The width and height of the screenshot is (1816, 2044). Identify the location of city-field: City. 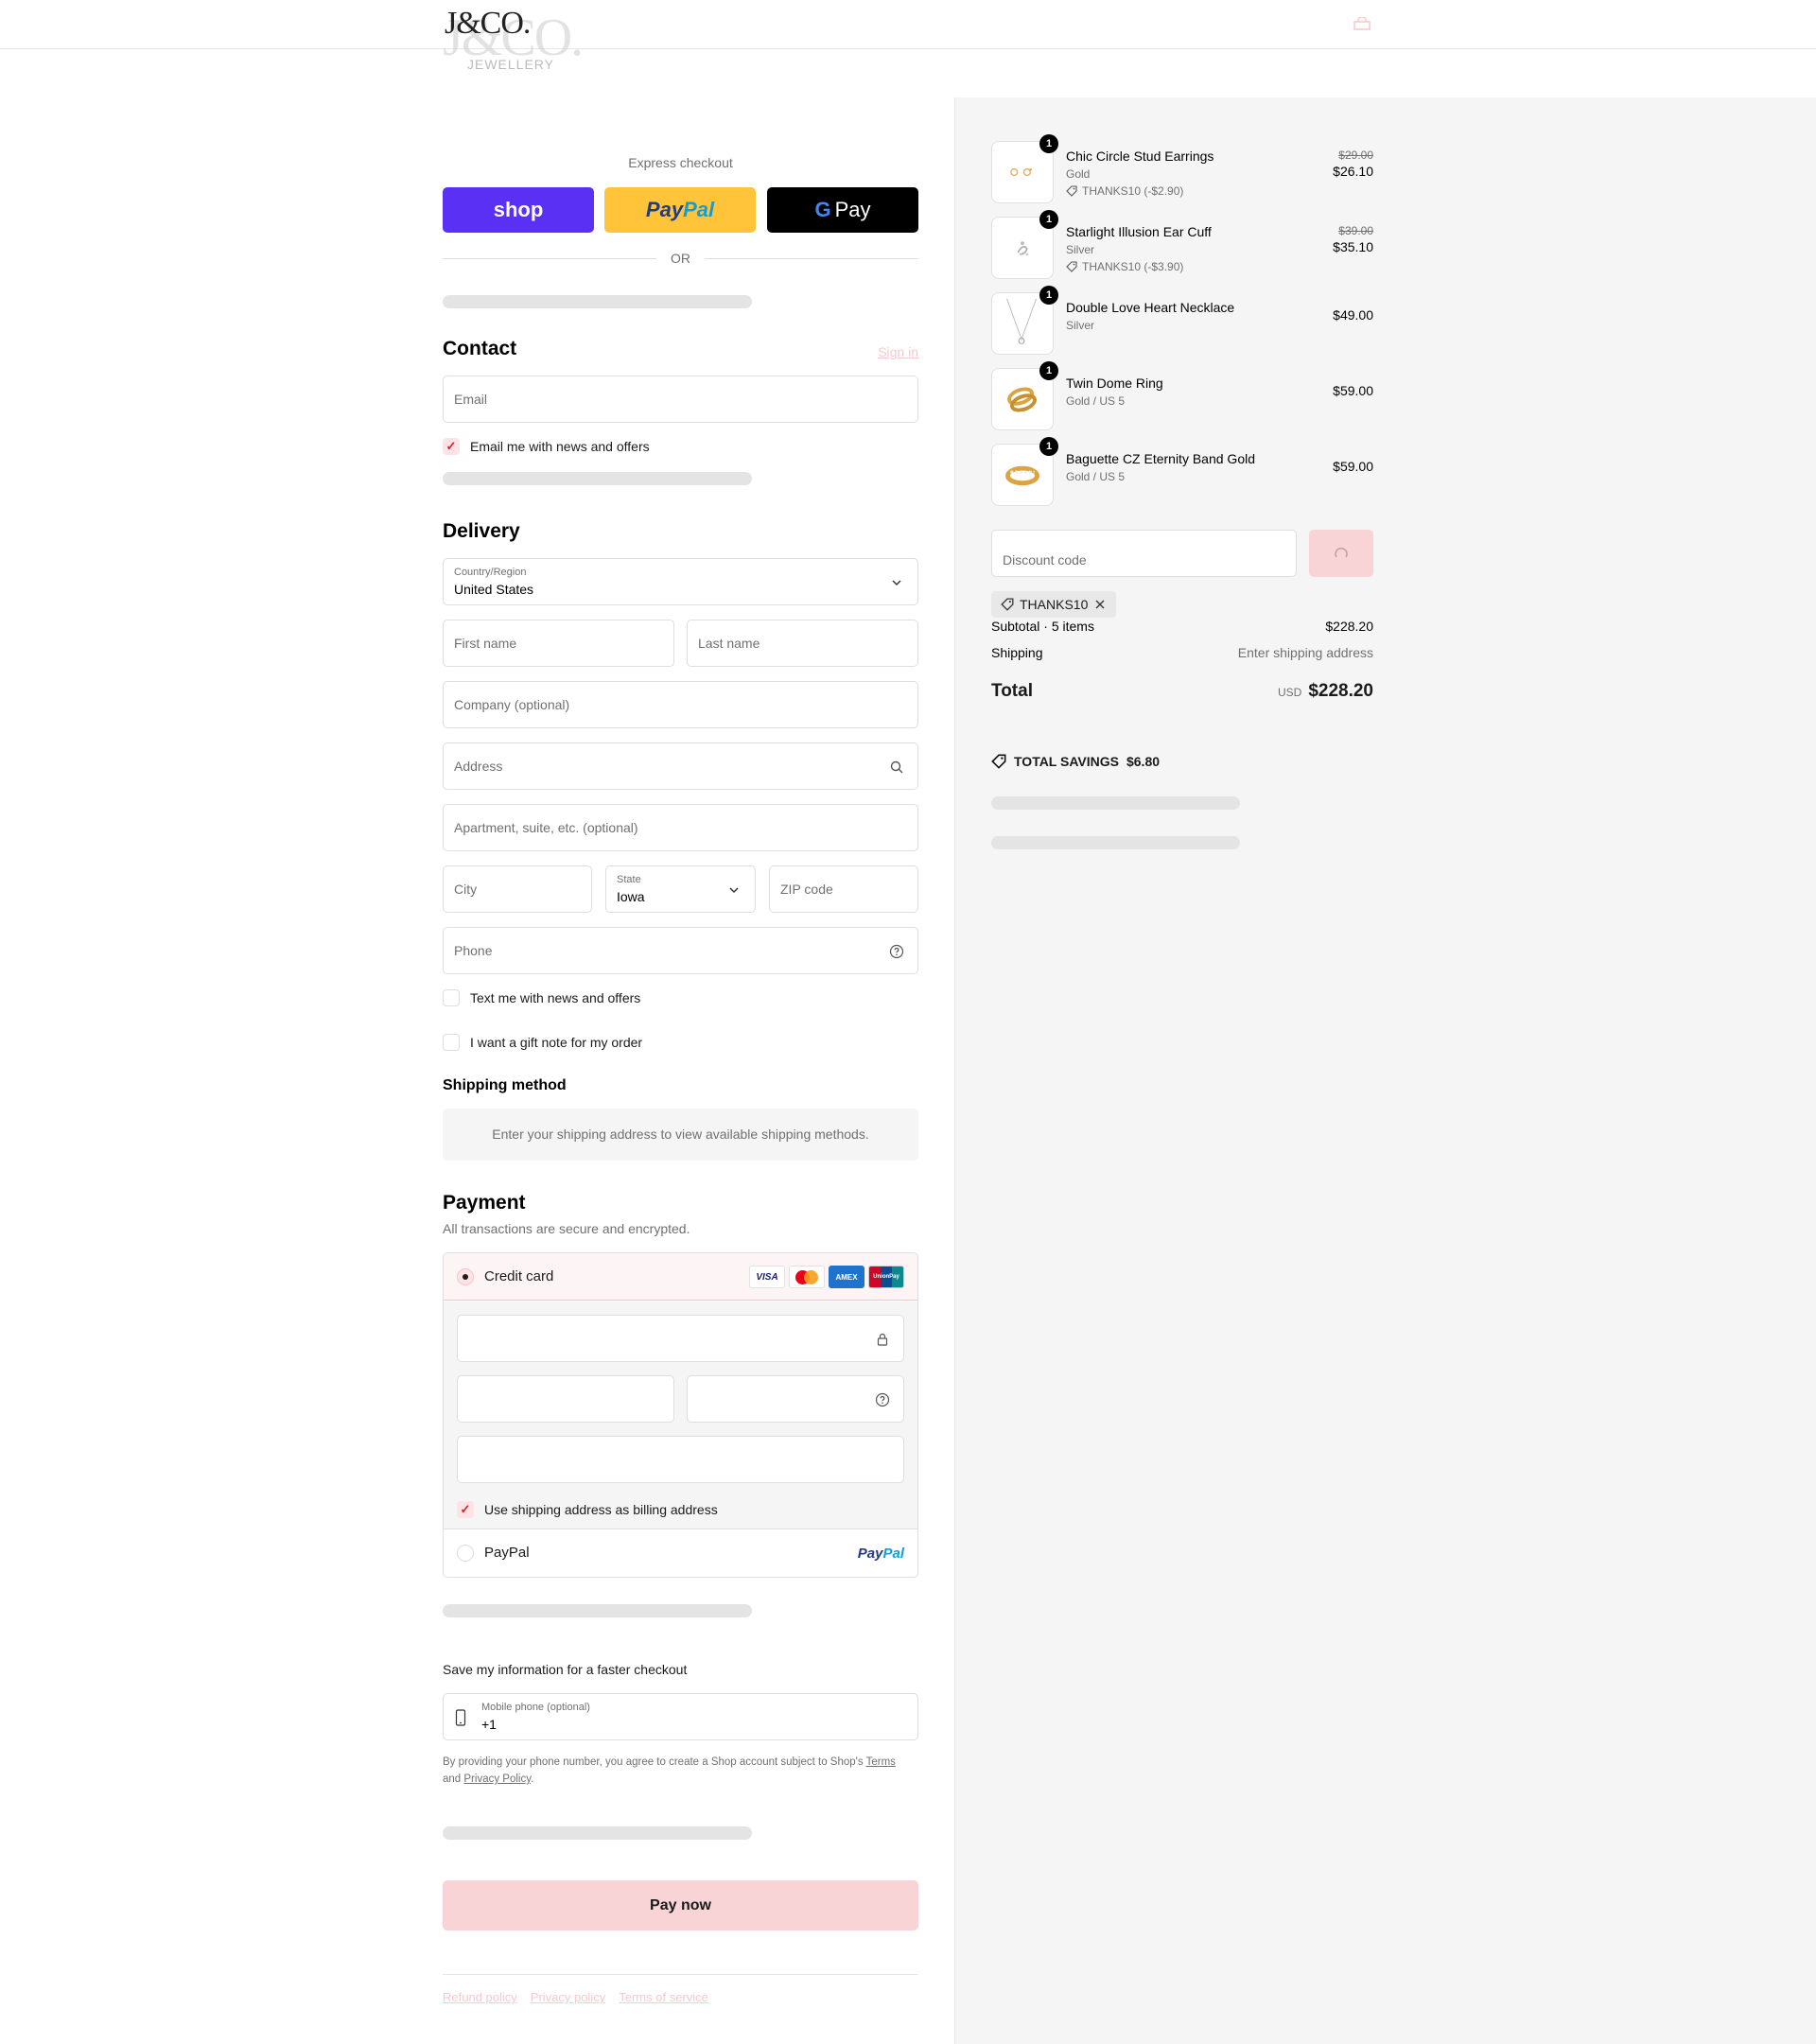
(517, 889).